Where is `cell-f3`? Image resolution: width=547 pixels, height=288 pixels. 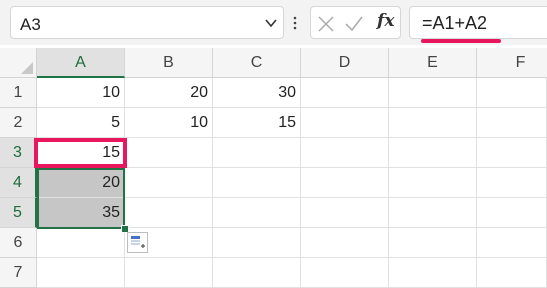 cell-f3 is located at coordinates (512, 153).